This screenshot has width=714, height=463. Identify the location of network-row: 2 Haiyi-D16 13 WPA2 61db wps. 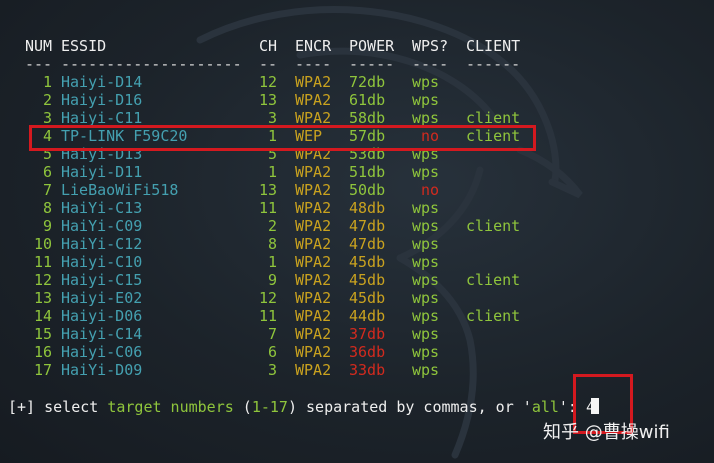
(357, 100).